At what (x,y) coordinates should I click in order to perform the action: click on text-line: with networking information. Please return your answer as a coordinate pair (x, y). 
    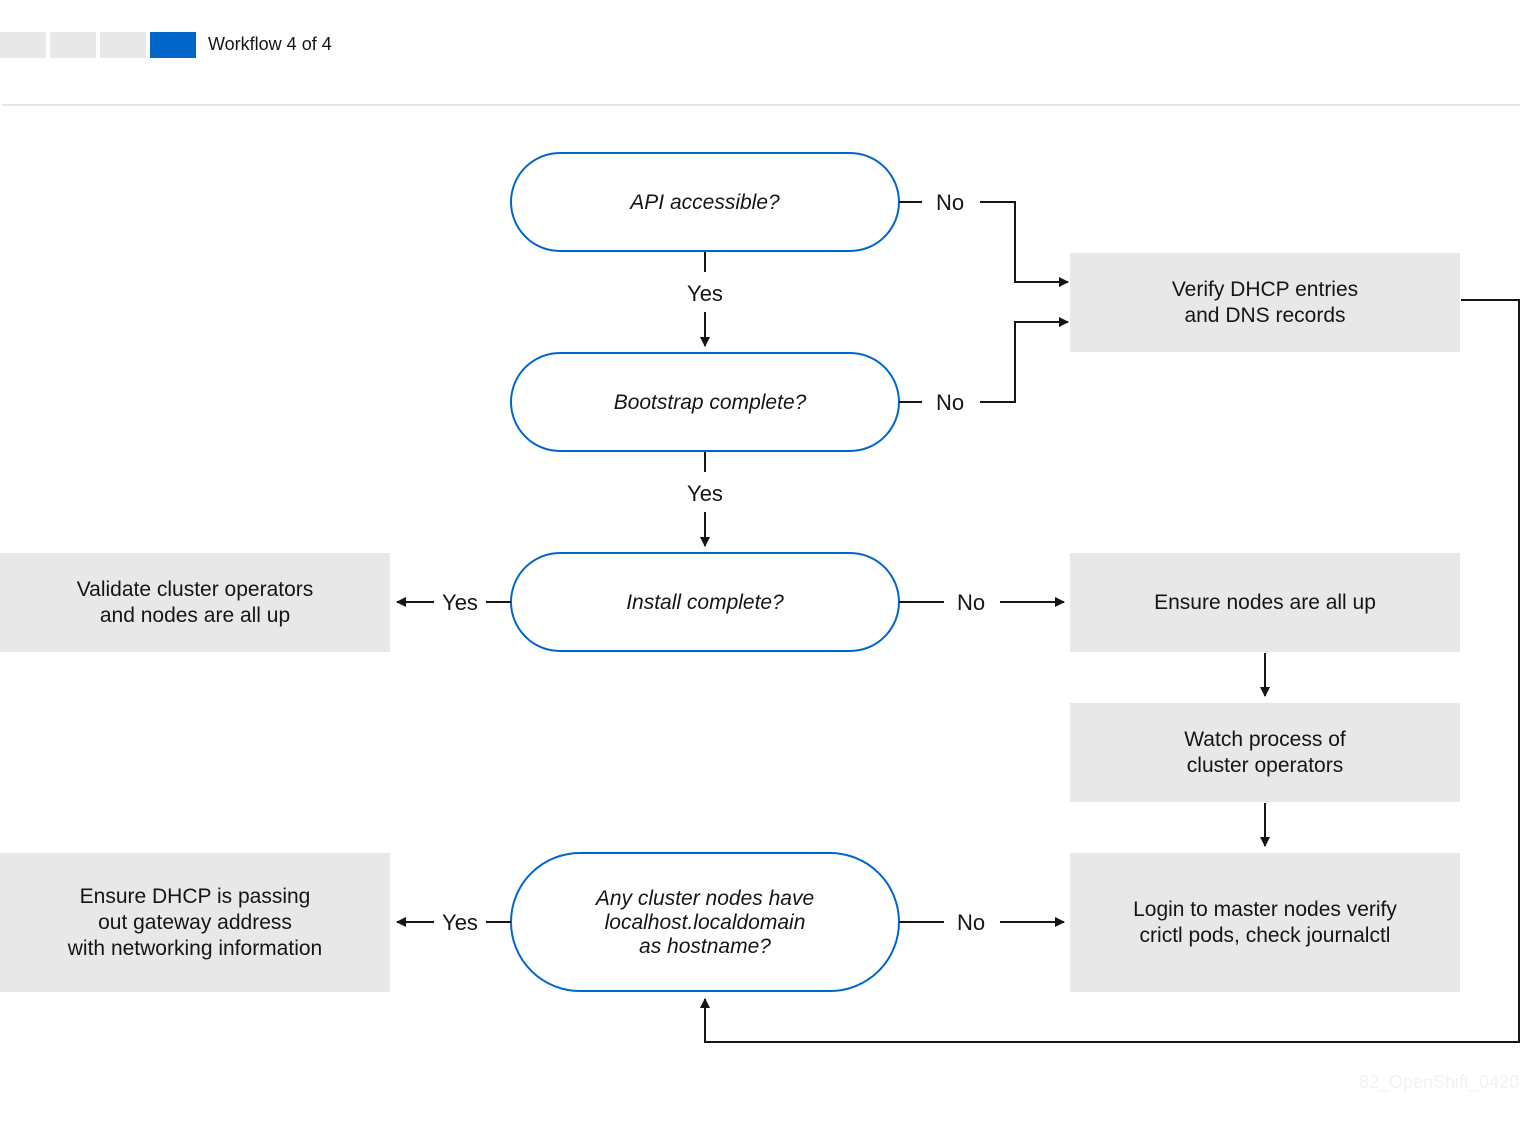
    Looking at the image, I should click on (194, 948).